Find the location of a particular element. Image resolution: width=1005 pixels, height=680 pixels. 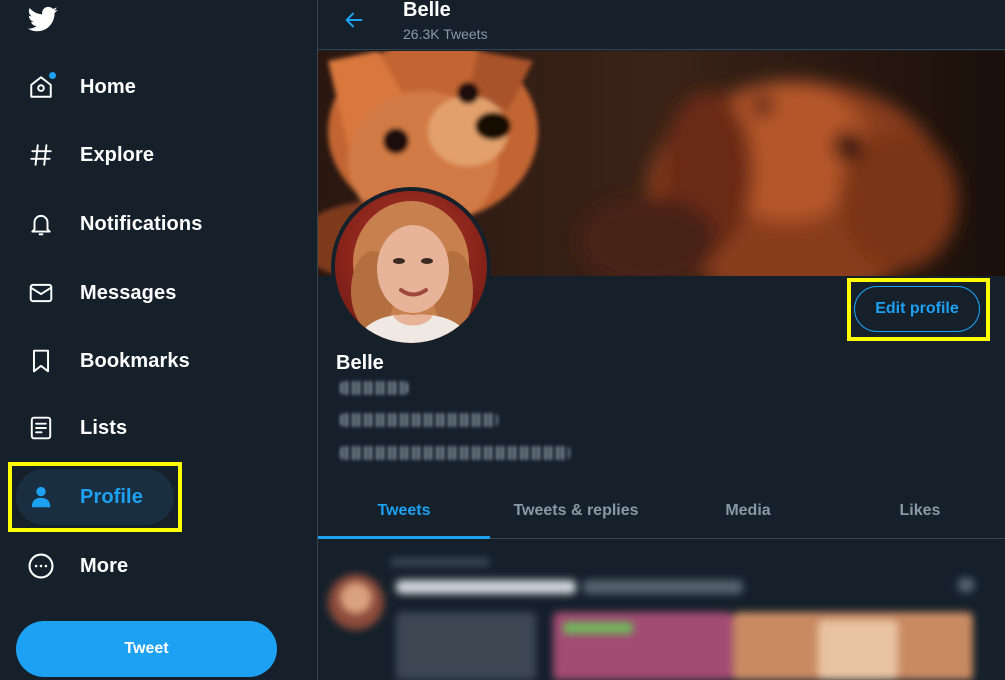

sidebar-item-bookmarks: Bookmarks is located at coordinates (141, 361).